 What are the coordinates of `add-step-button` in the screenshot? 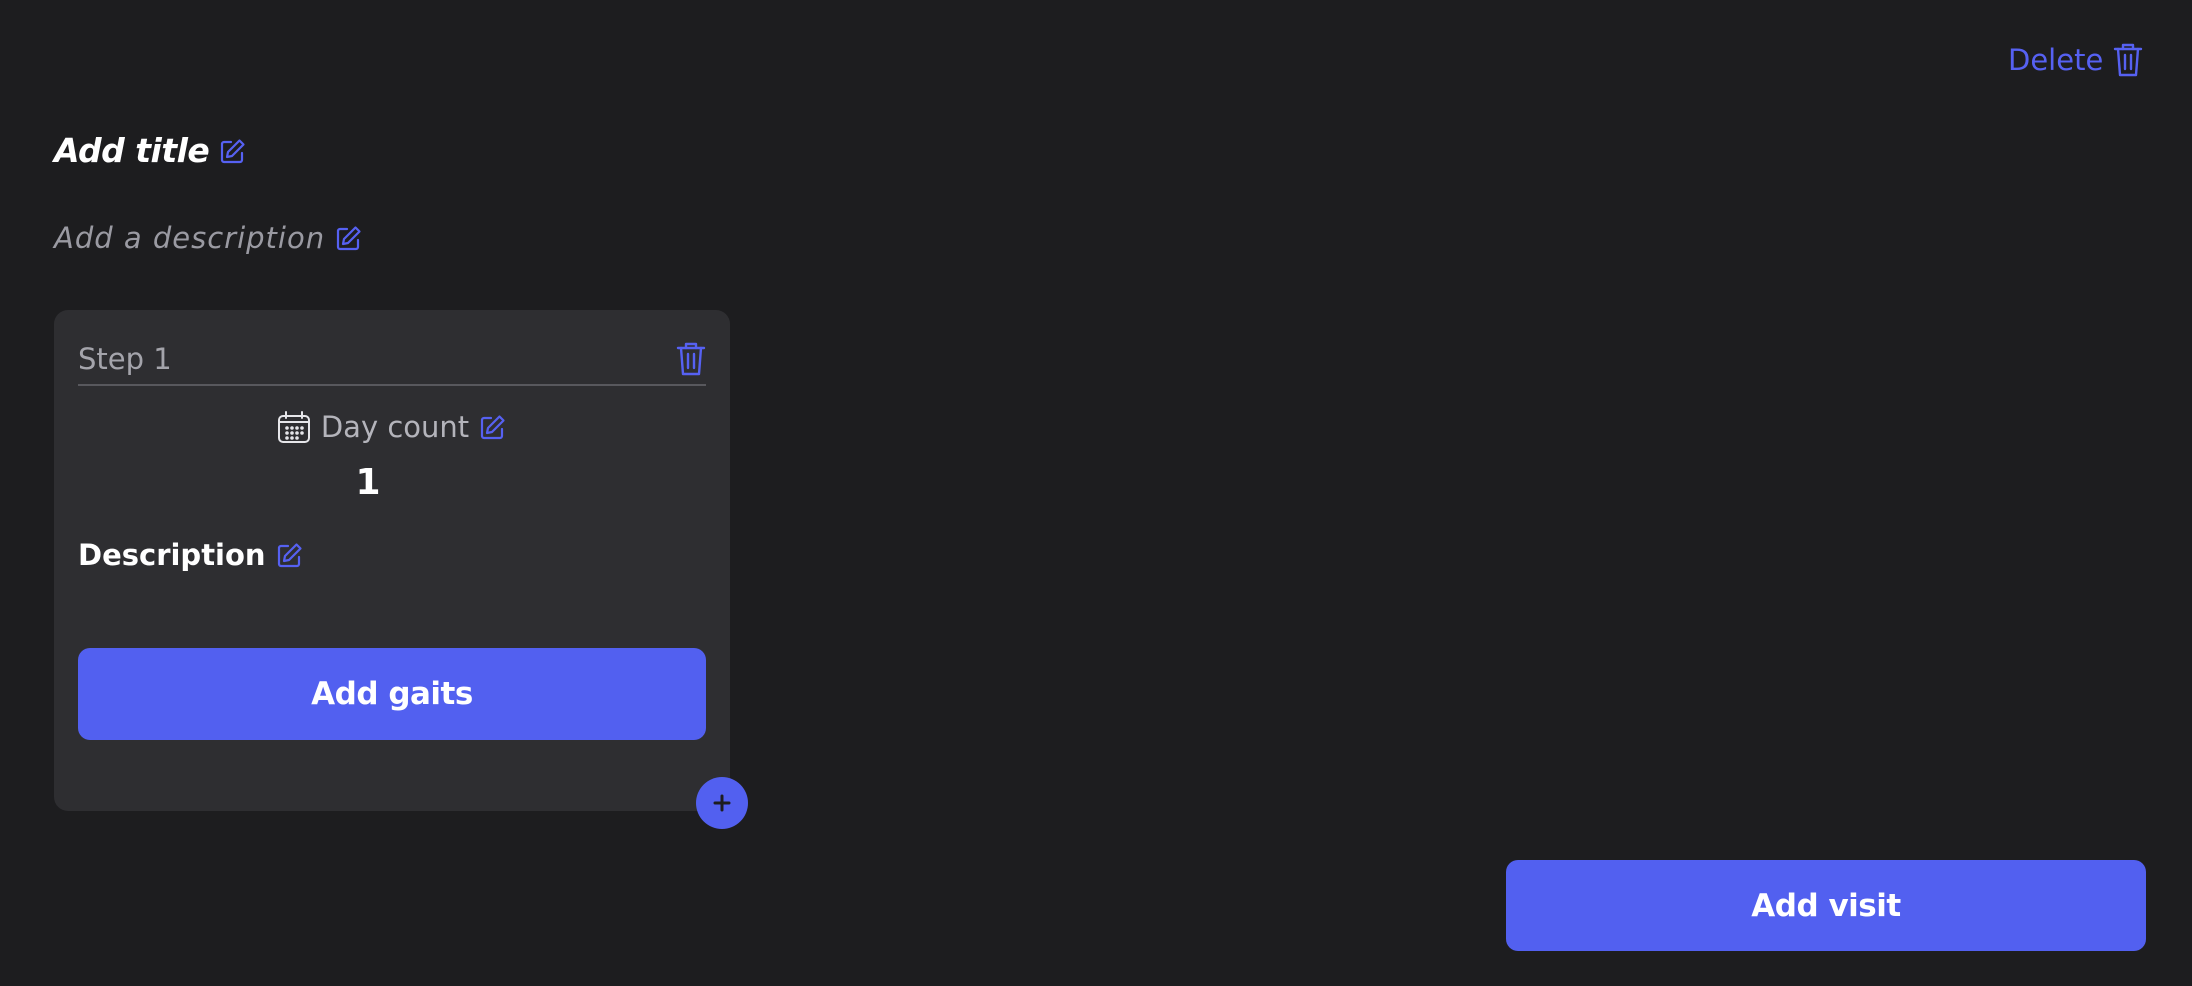 It's located at (722, 803).